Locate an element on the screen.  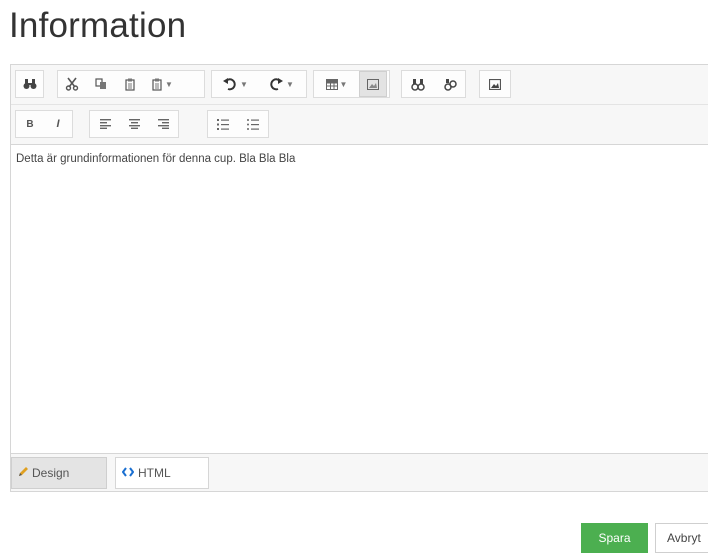
find-icon is located at coordinates (29, 84).